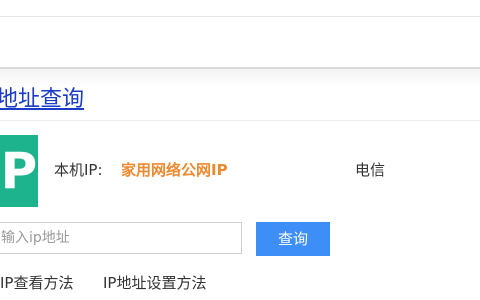 The image size is (480, 300). Describe the element at coordinates (121, 238) in the screenshot. I see `ip-input` at that location.